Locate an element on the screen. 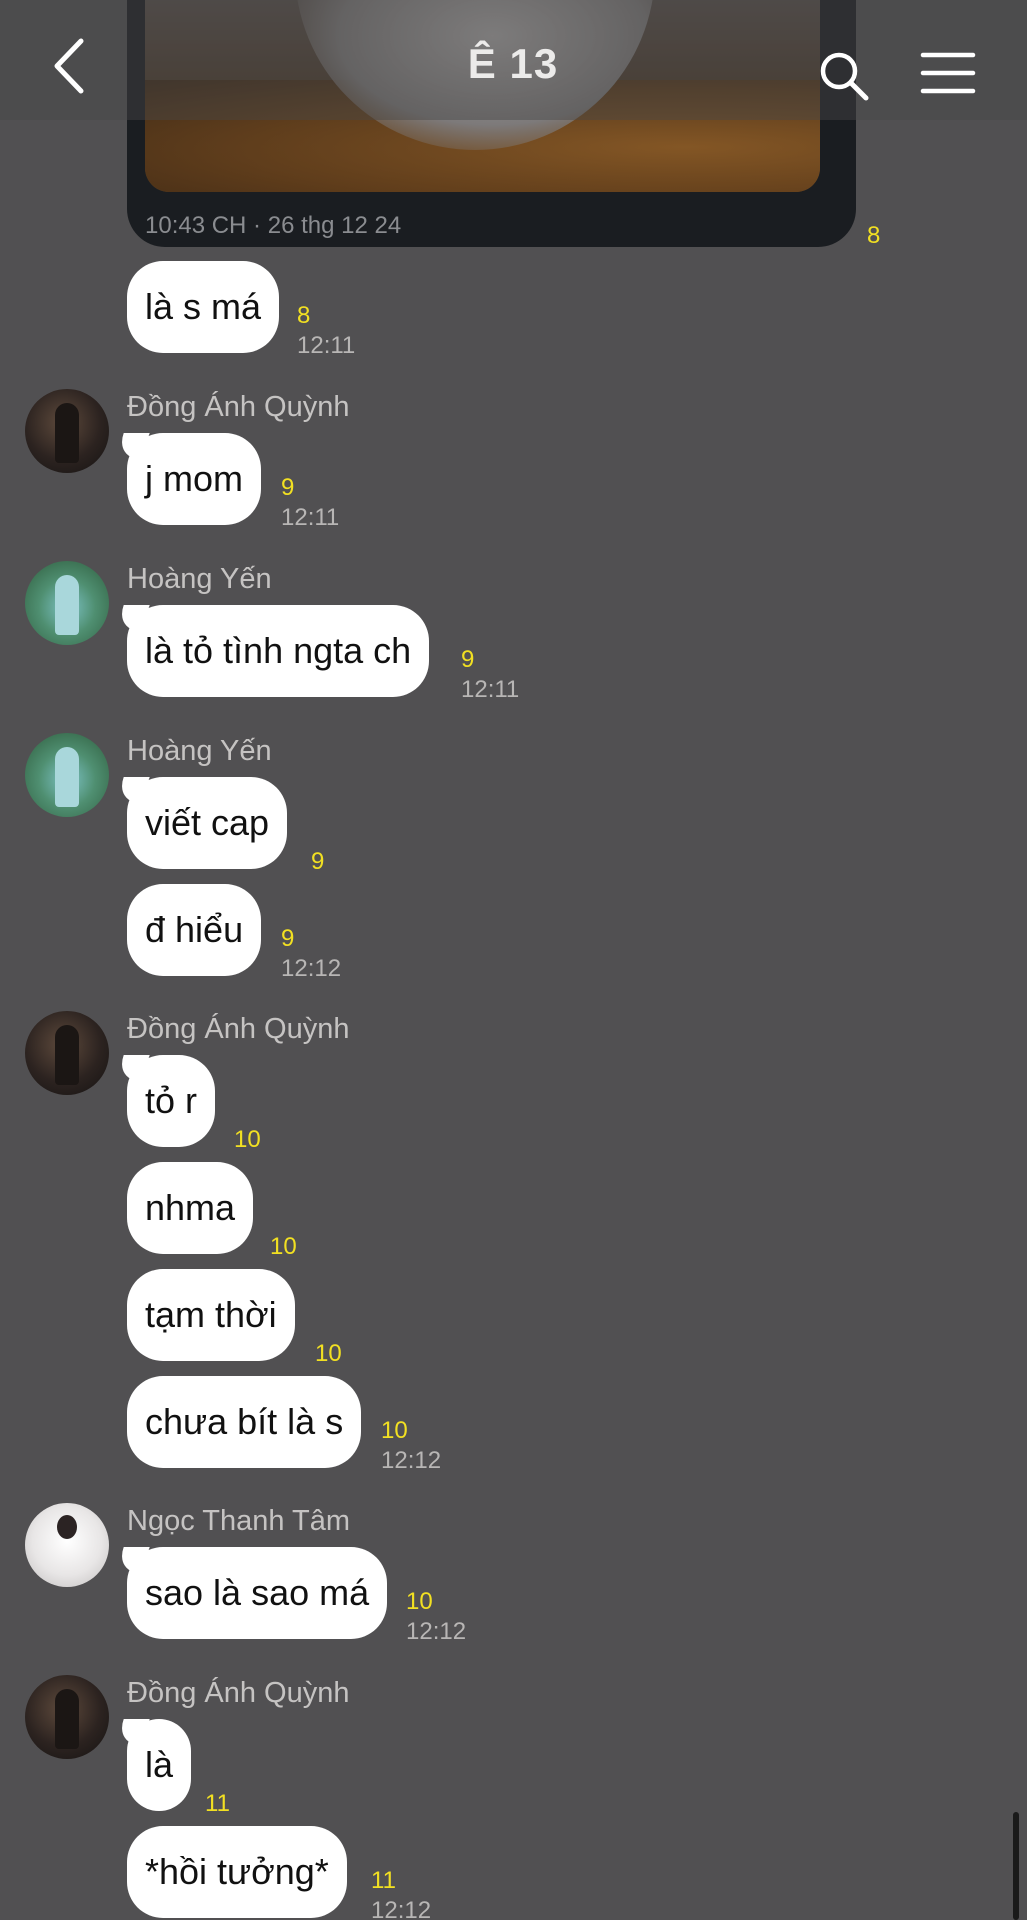  message-bubble: là s má is located at coordinates (203, 307).